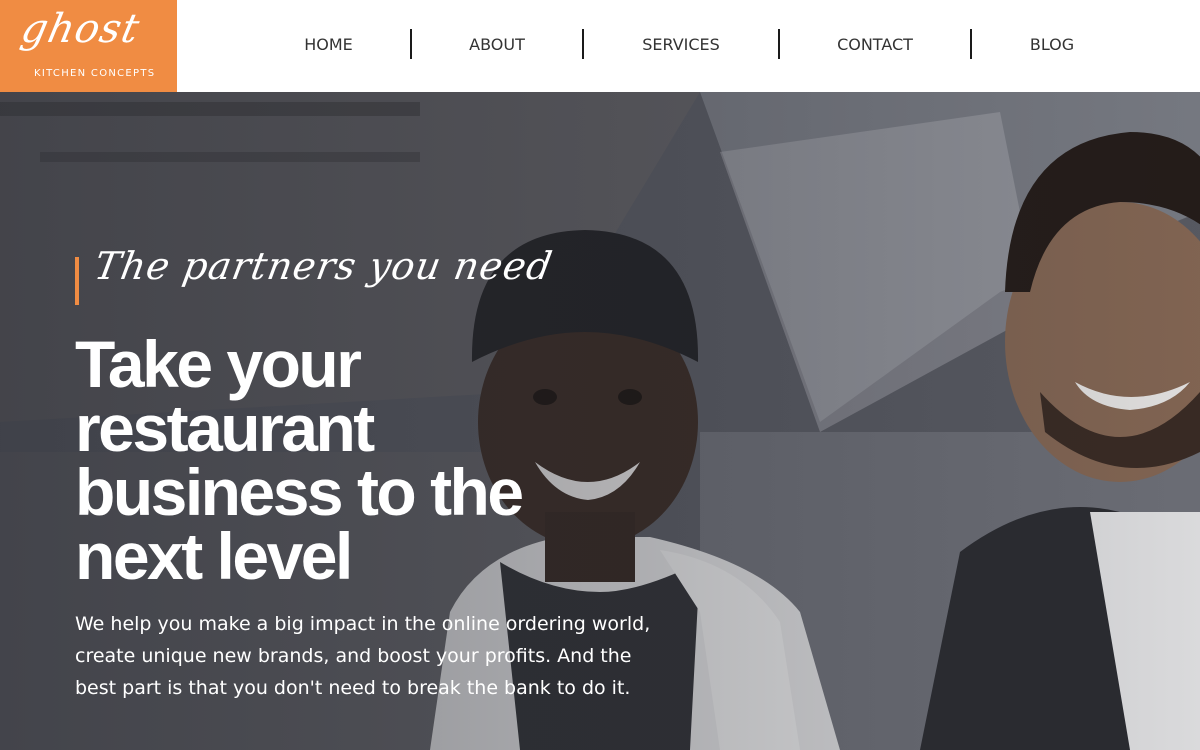 This screenshot has width=1200, height=750. What do you see at coordinates (681, 44) in the screenshot?
I see `nav-services: SERVICES` at bounding box center [681, 44].